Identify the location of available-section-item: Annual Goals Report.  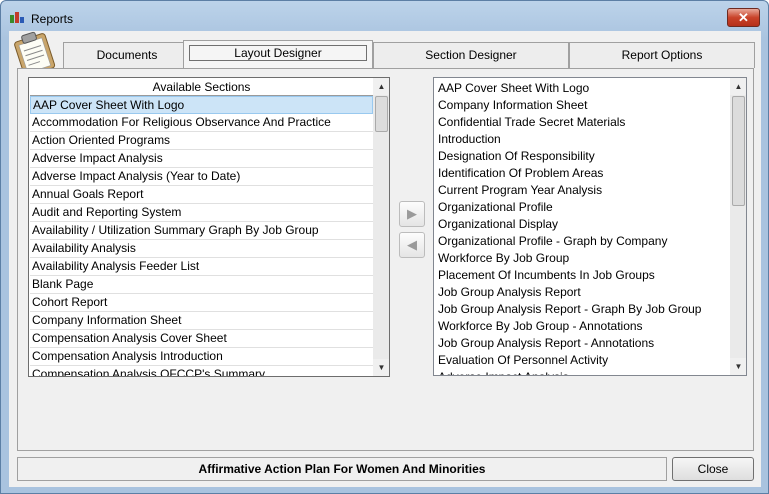
(201, 195).